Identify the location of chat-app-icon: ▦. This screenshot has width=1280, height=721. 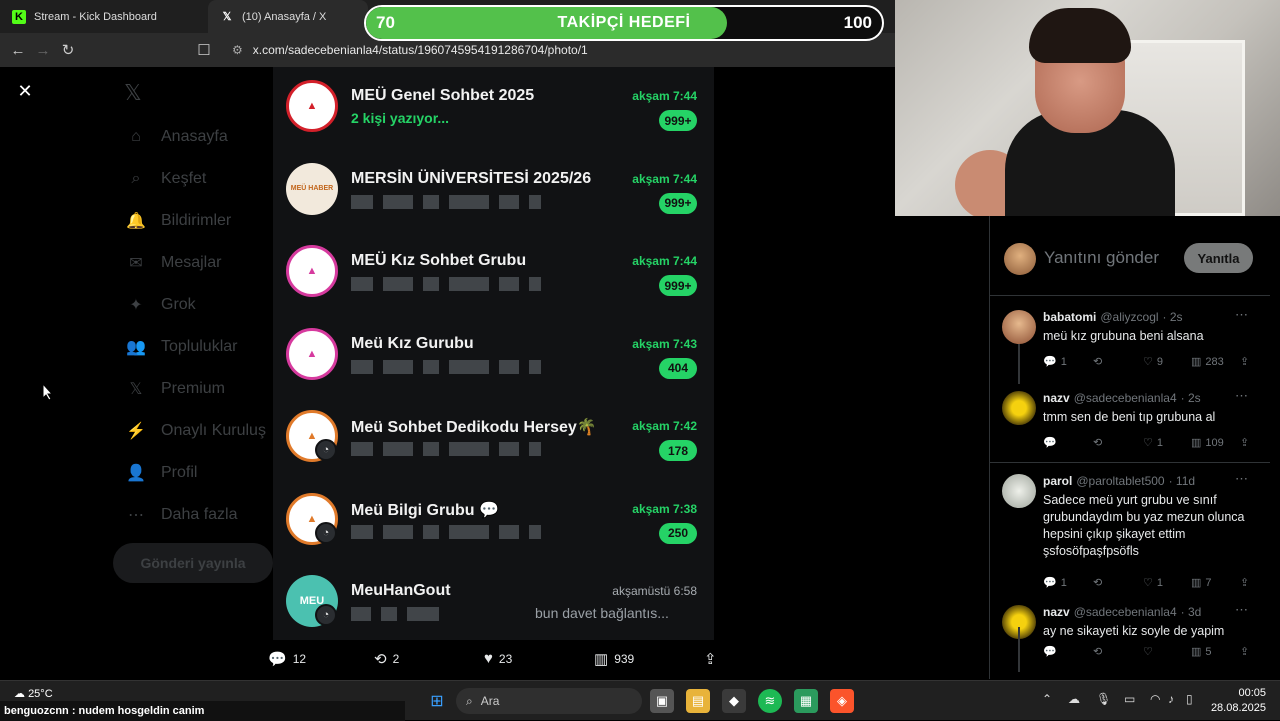
(806, 701).